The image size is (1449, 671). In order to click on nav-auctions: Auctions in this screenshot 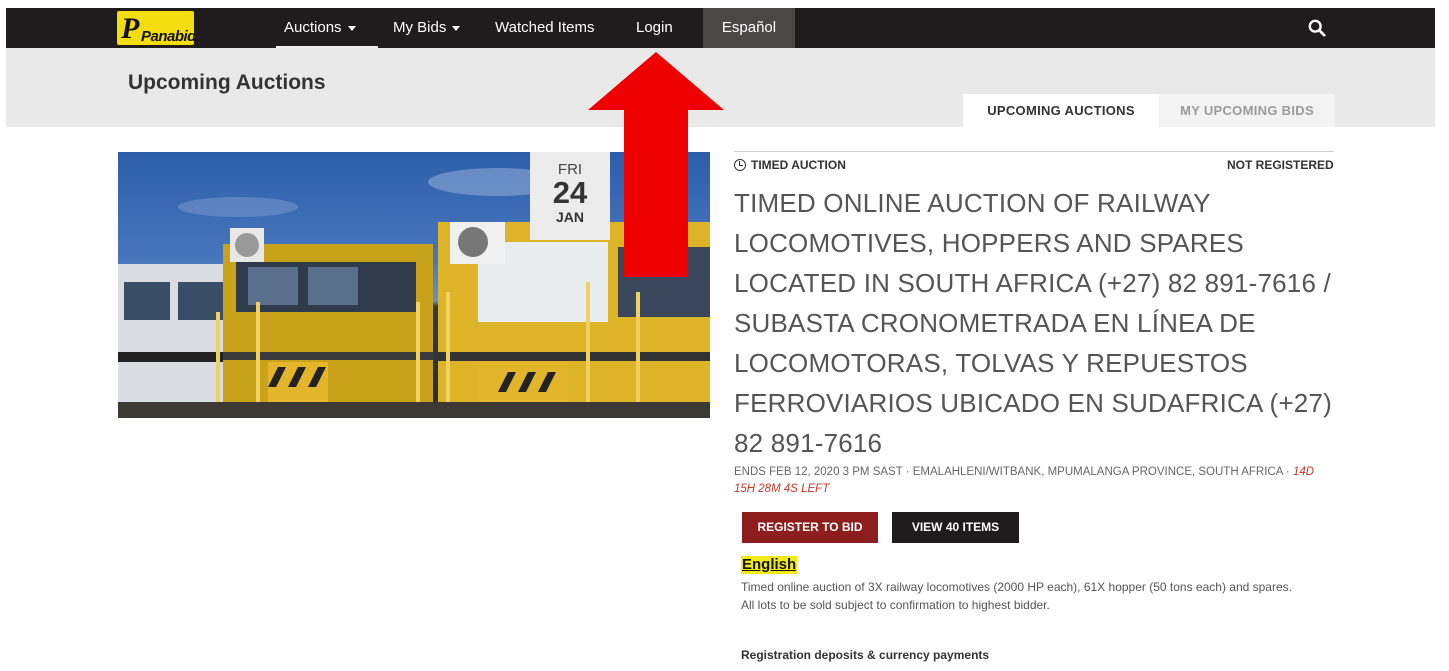, I will do `click(320, 28)`.